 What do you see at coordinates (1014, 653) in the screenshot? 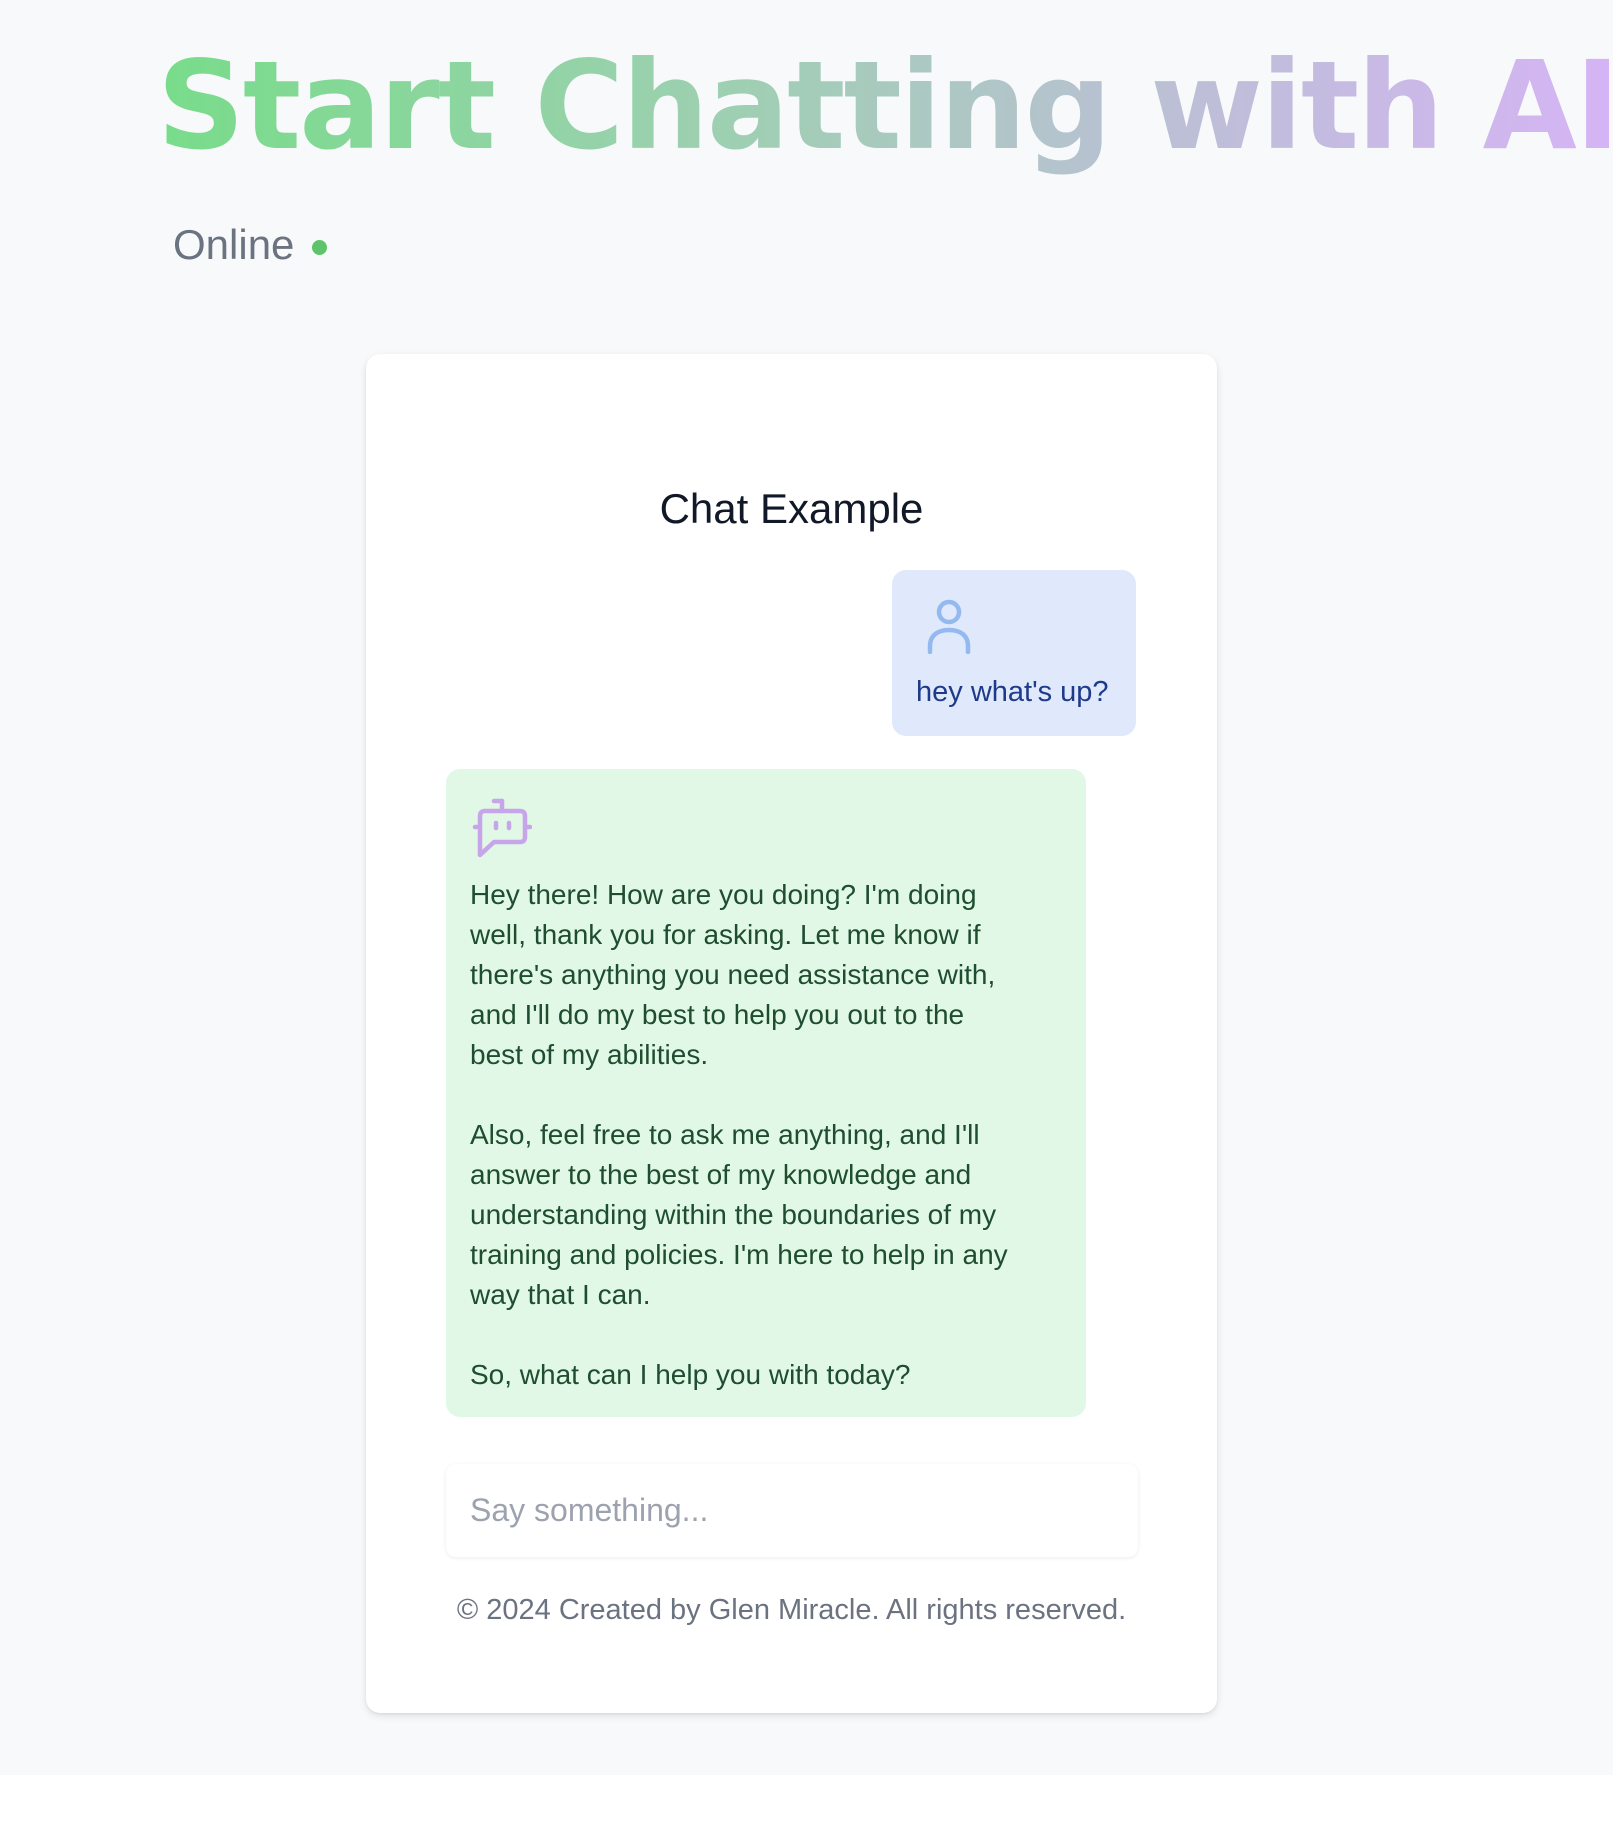
I see `user-message: hey what's up?` at bounding box center [1014, 653].